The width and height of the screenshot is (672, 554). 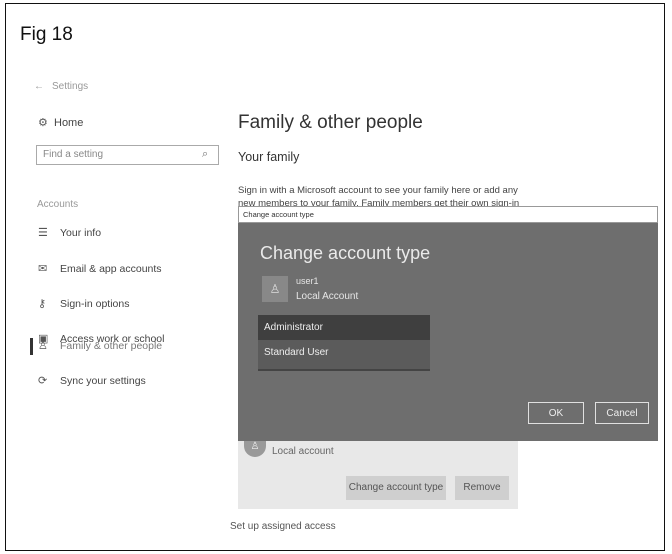 I want to click on sidebar-item-sign-in-options: ⚷ Sign-in options, so click(x=83, y=303).